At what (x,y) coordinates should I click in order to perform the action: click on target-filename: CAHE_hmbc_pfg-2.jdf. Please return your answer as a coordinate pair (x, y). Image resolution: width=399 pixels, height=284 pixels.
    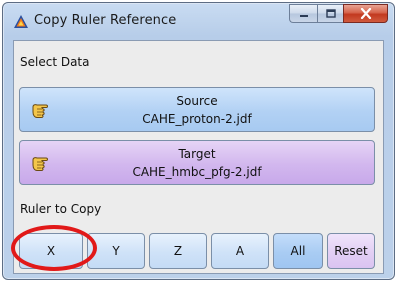
    Looking at the image, I should click on (197, 172).